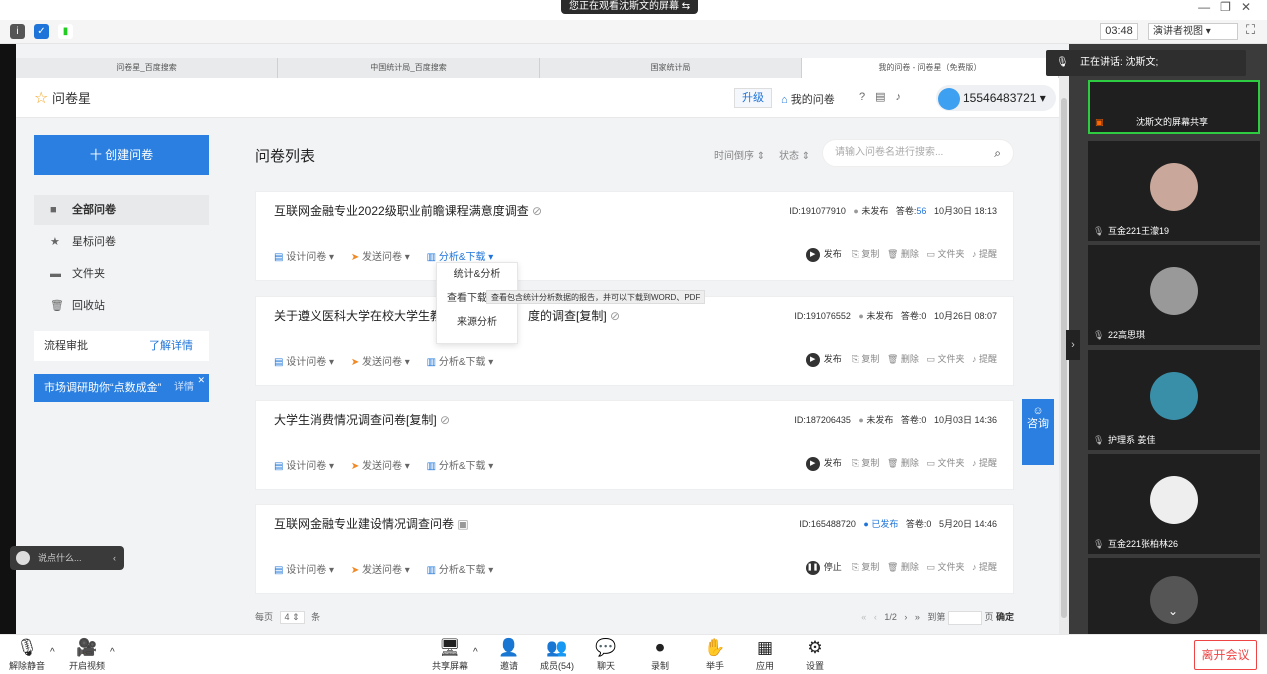  Describe the element at coordinates (462, 524) in the screenshot. I see `qr-icon: ▣` at that location.